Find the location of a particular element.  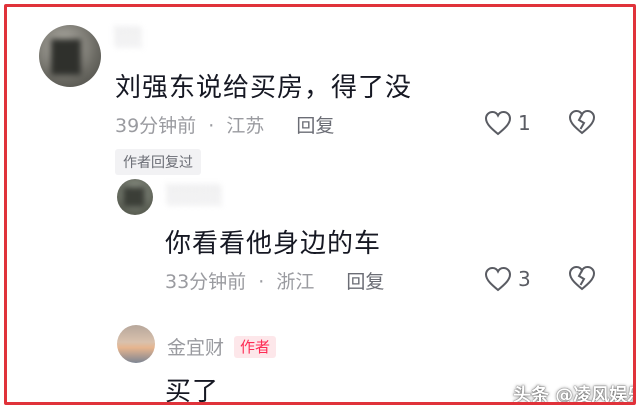

like-count: 1 is located at coordinates (524, 123).